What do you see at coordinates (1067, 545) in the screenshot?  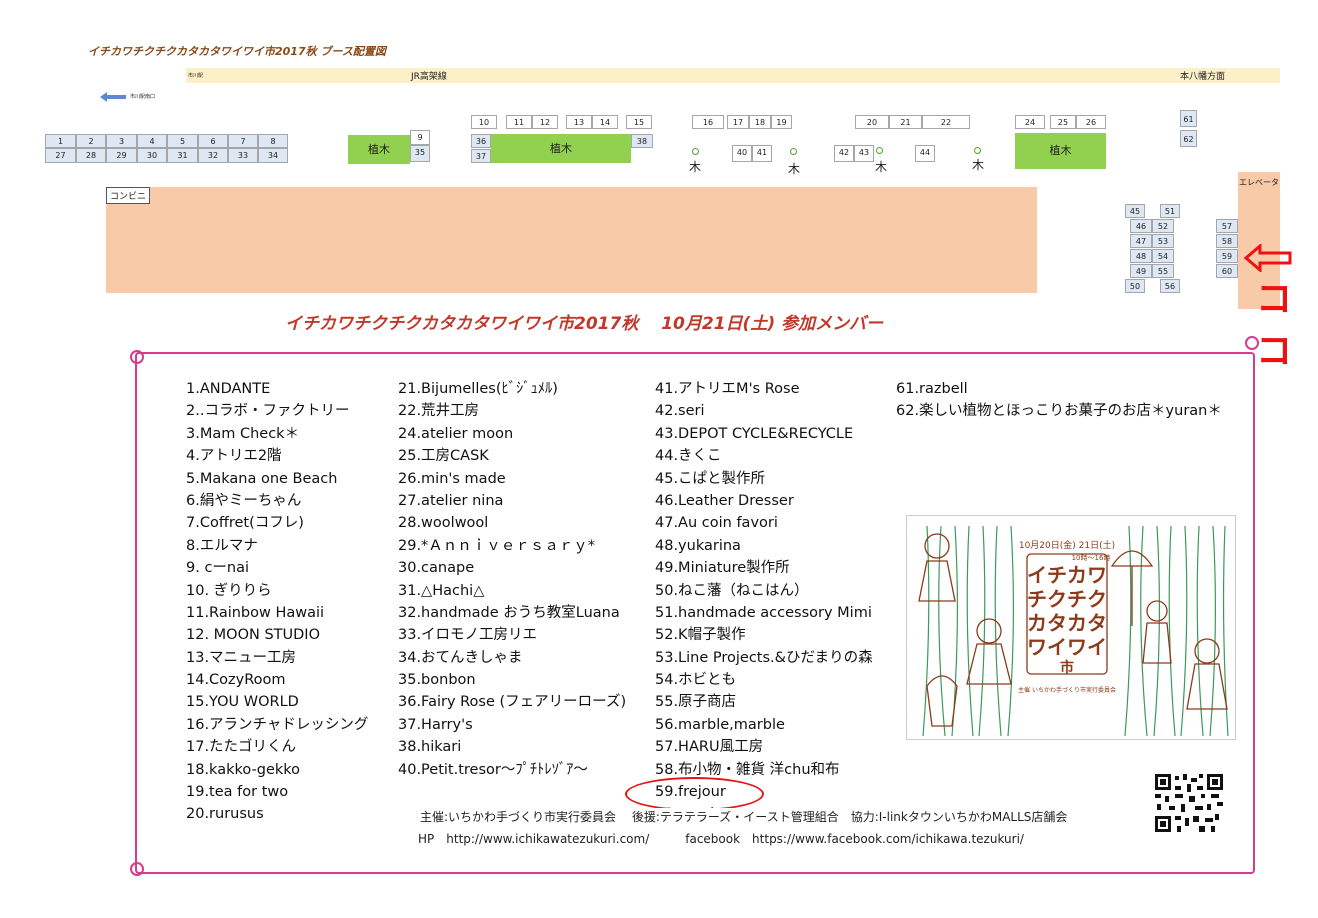 I see `poster-date: 10月20日(金) 21日(土)` at bounding box center [1067, 545].